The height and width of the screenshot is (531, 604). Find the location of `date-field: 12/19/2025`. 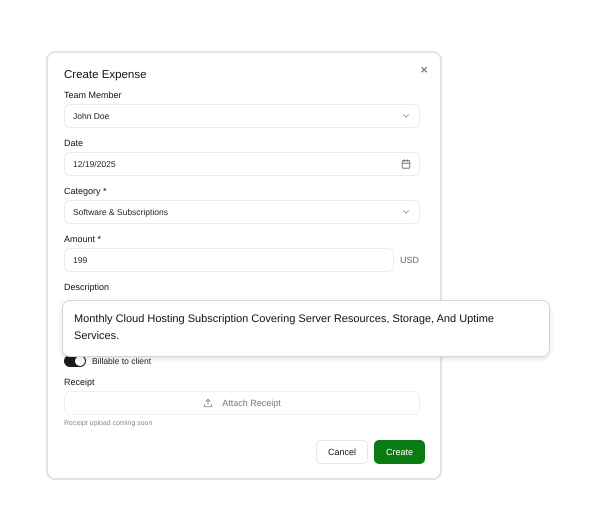

date-field: 12/19/2025 is located at coordinates (242, 164).